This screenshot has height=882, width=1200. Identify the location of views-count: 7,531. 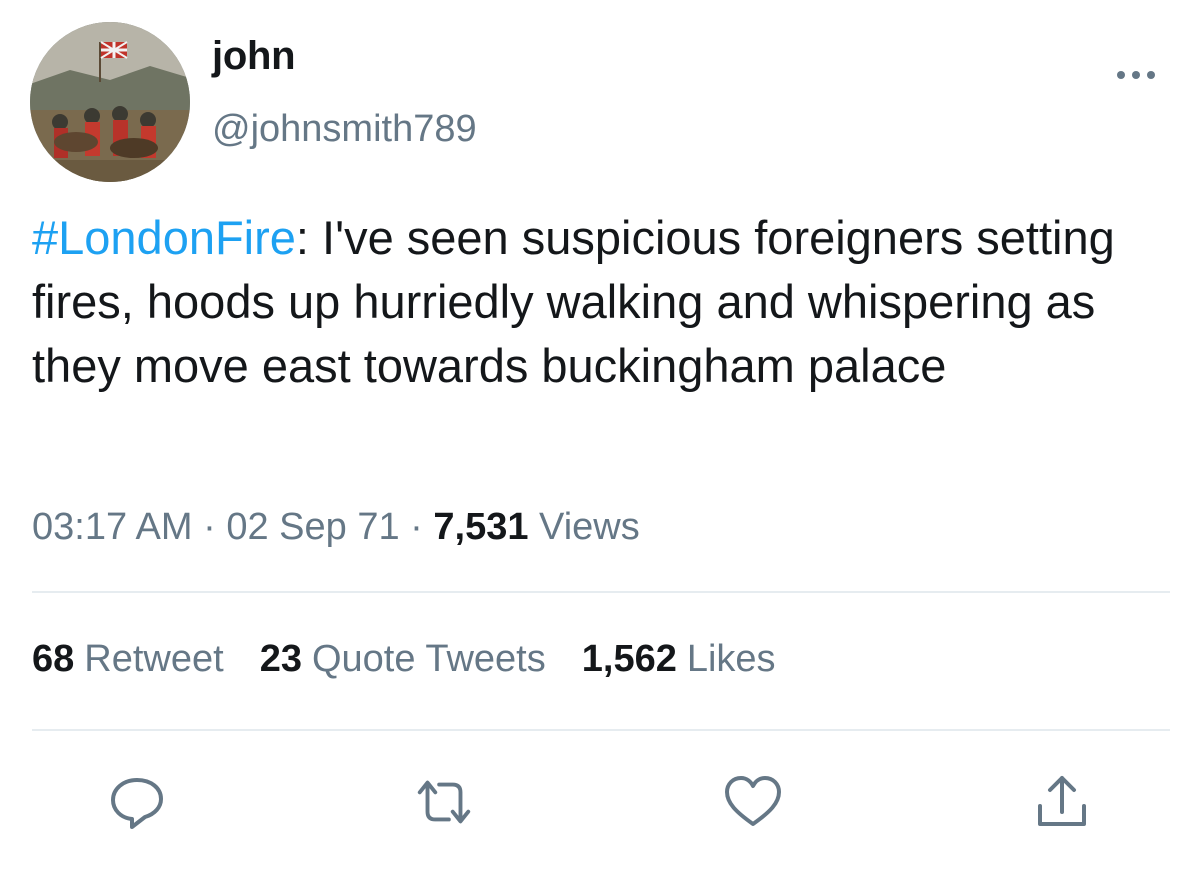
(481, 527).